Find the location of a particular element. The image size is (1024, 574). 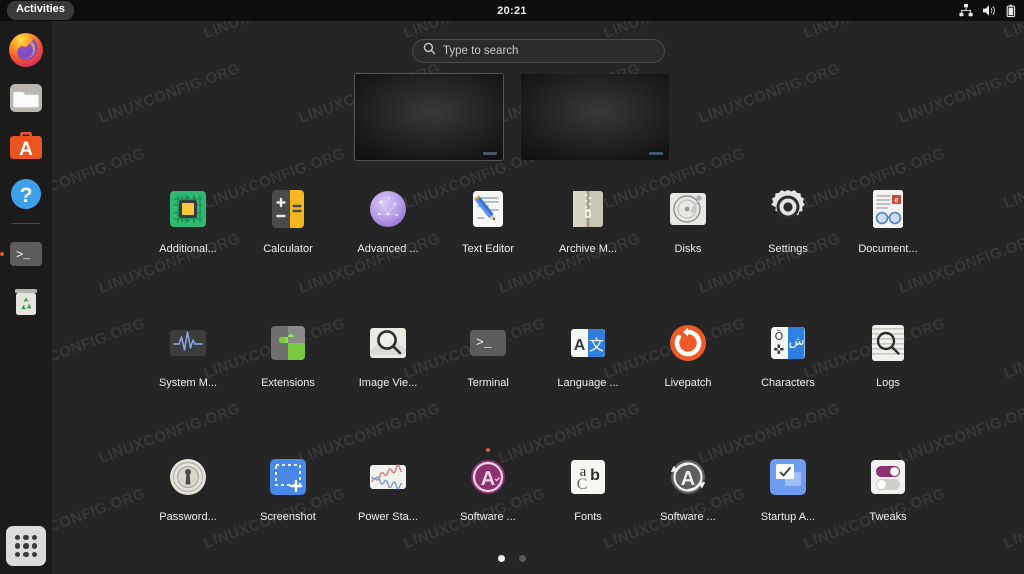

app-item-settings: Settings is located at coordinates (788, 245).